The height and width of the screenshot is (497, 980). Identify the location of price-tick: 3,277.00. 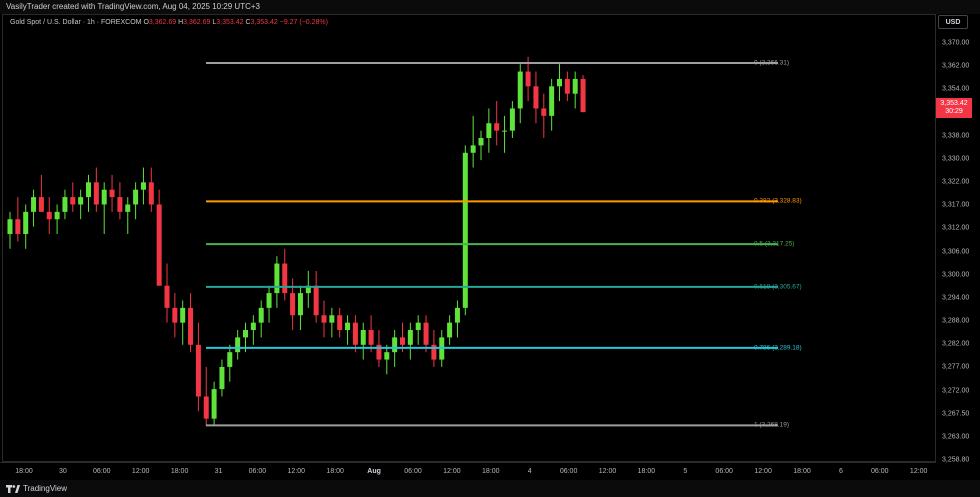
(956, 367).